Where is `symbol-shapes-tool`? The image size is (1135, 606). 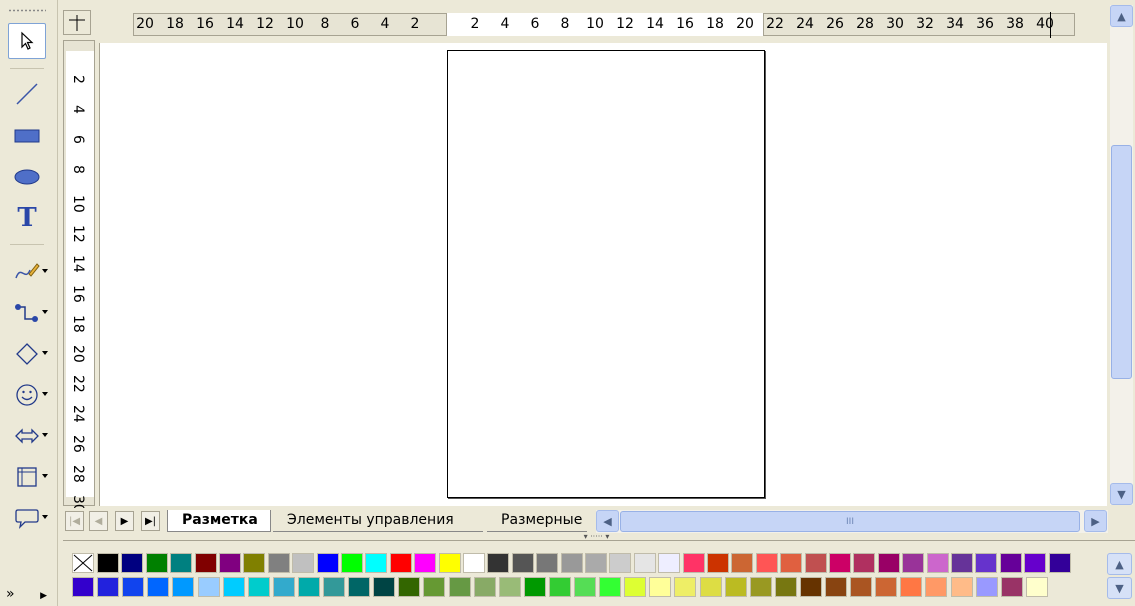 symbol-shapes-tool is located at coordinates (28, 395).